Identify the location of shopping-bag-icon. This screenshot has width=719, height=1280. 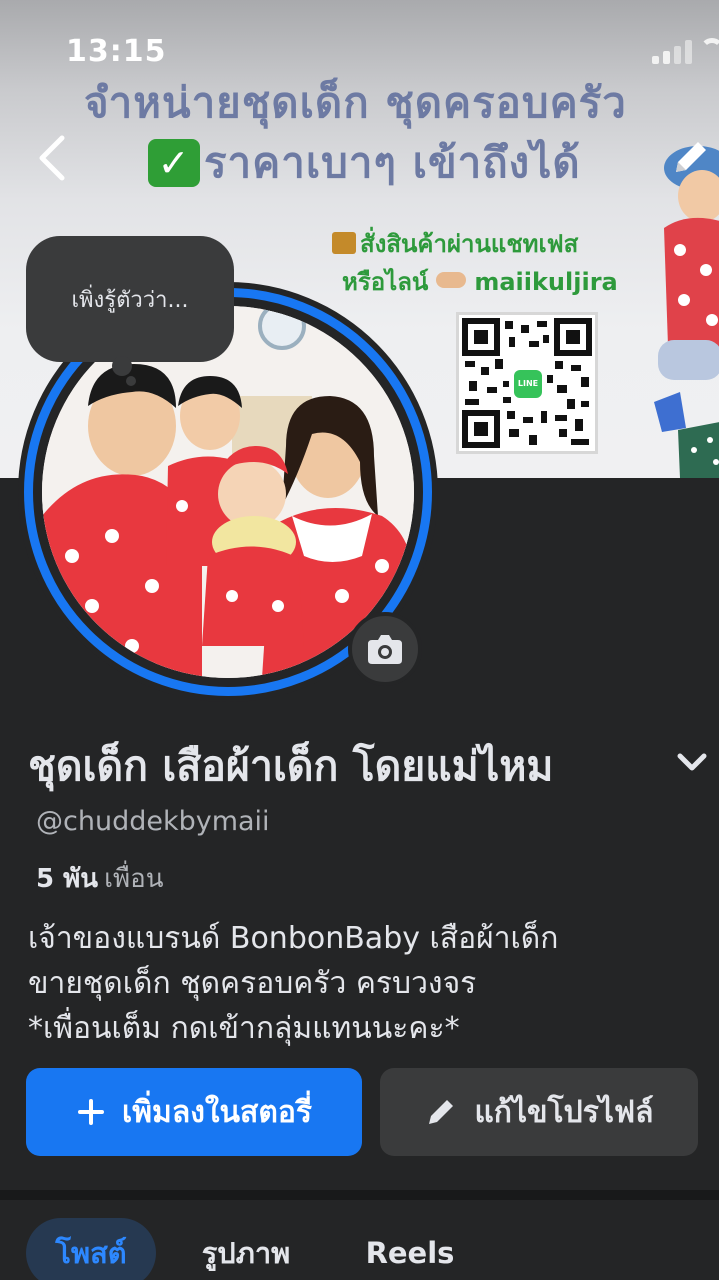
(344, 243).